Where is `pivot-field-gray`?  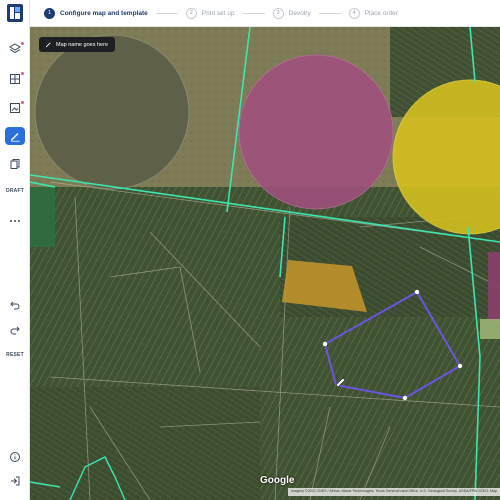
pivot-field-gray is located at coordinates (112, 112).